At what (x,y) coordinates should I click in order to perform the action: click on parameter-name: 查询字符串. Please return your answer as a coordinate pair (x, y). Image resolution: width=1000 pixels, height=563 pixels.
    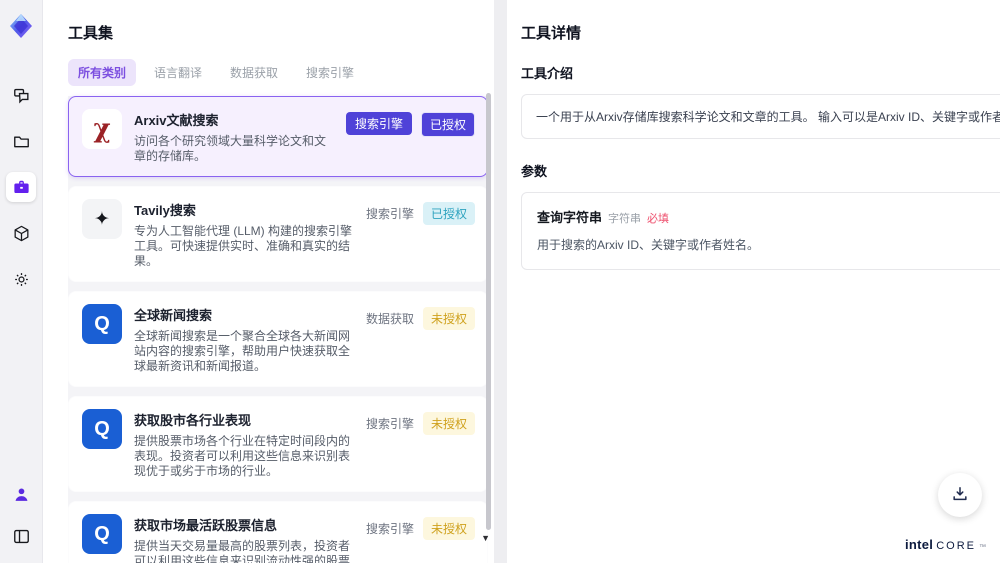
    Looking at the image, I should click on (570, 217).